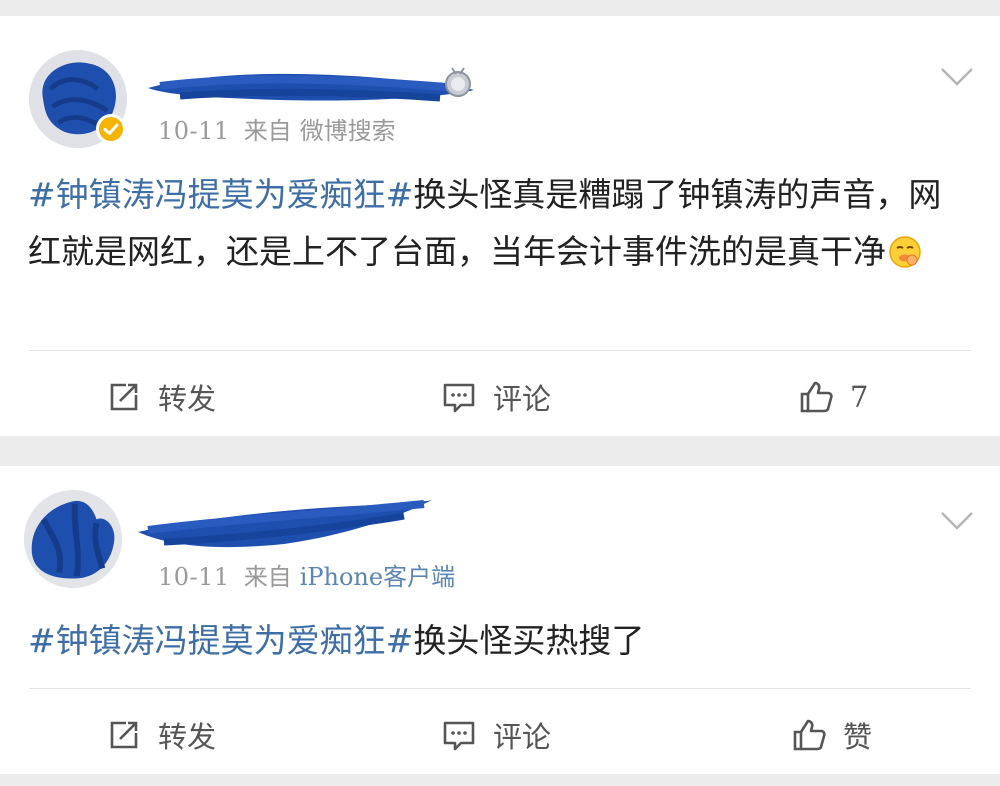 This screenshot has height=786, width=1000. I want to click on post-text: 换头怪买热搜了, so click(529, 640).